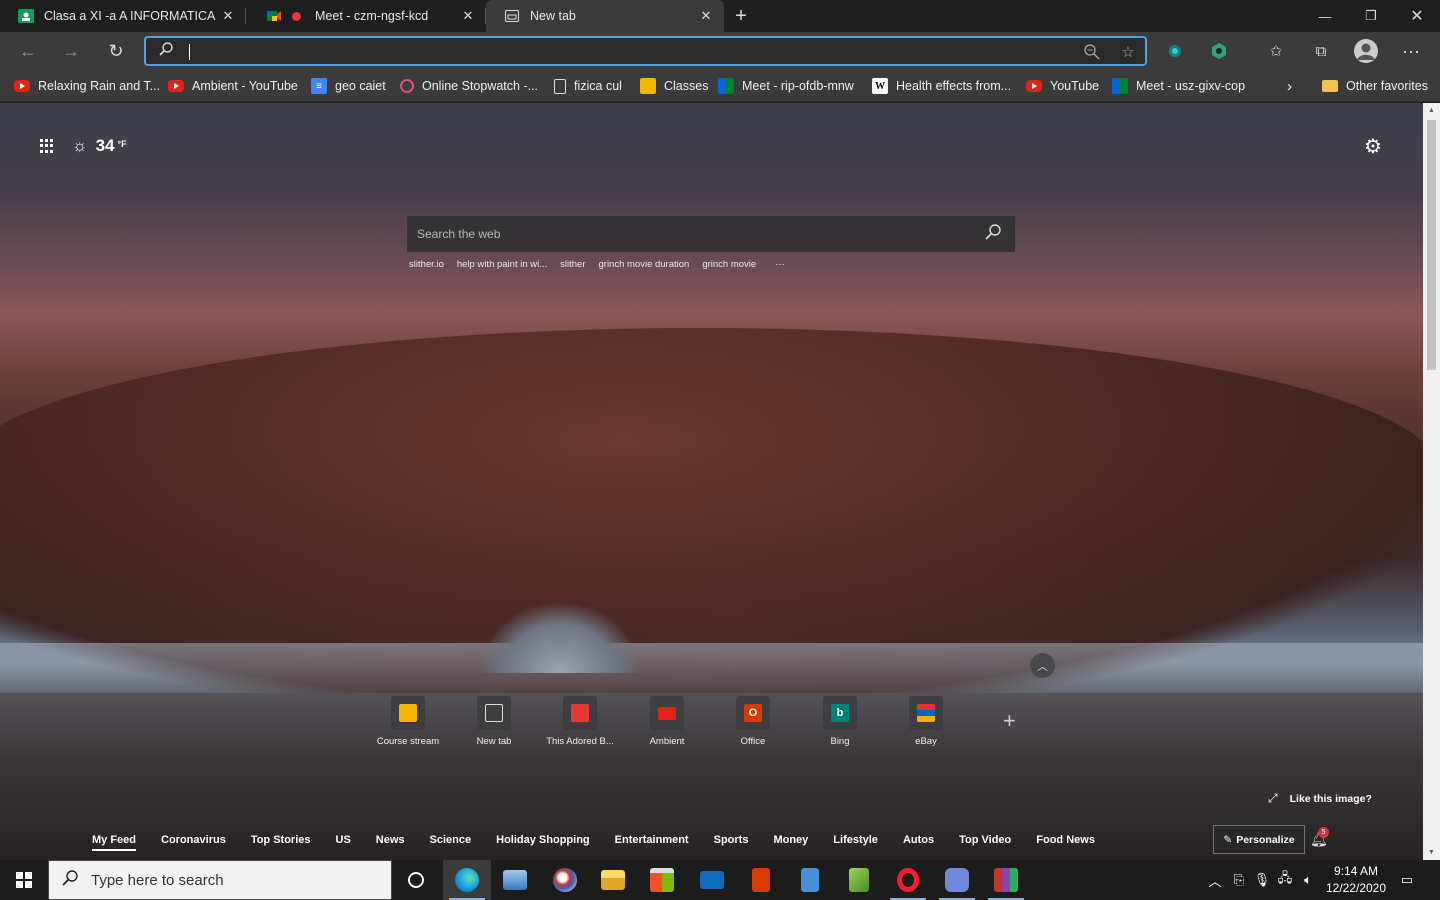  I want to click on minimize-button: —, so click(1325, 16).